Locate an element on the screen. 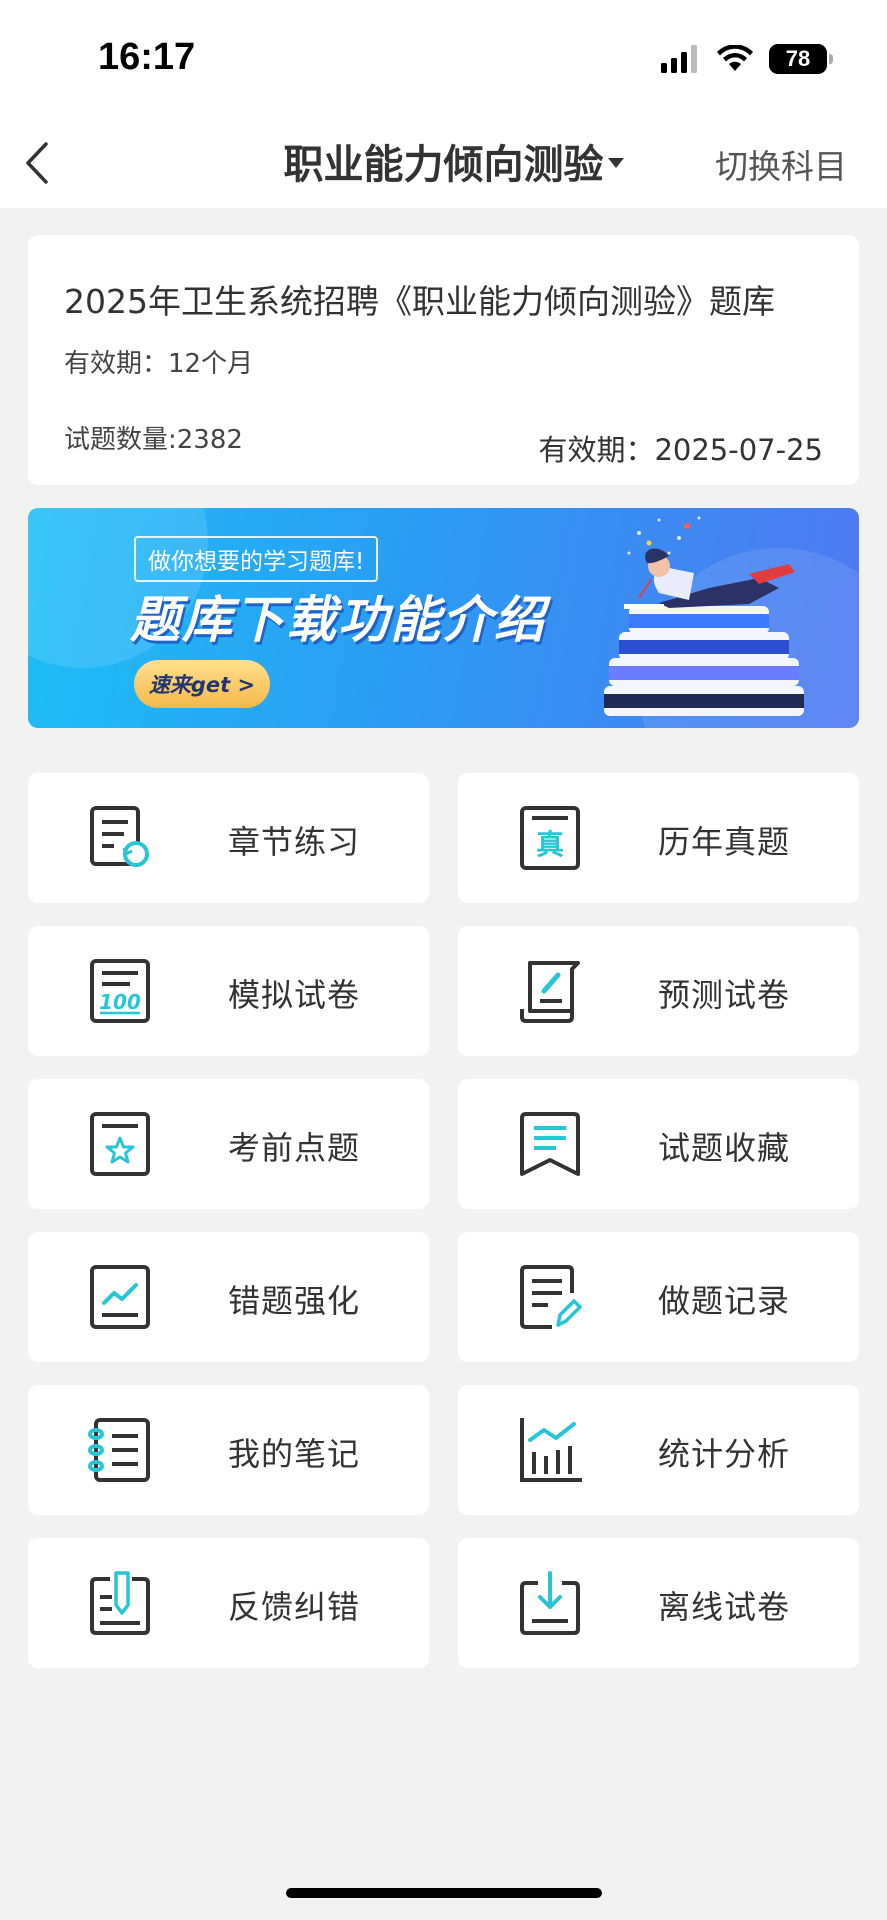  feature-label: 我的笔记 is located at coordinates (294, 1454).